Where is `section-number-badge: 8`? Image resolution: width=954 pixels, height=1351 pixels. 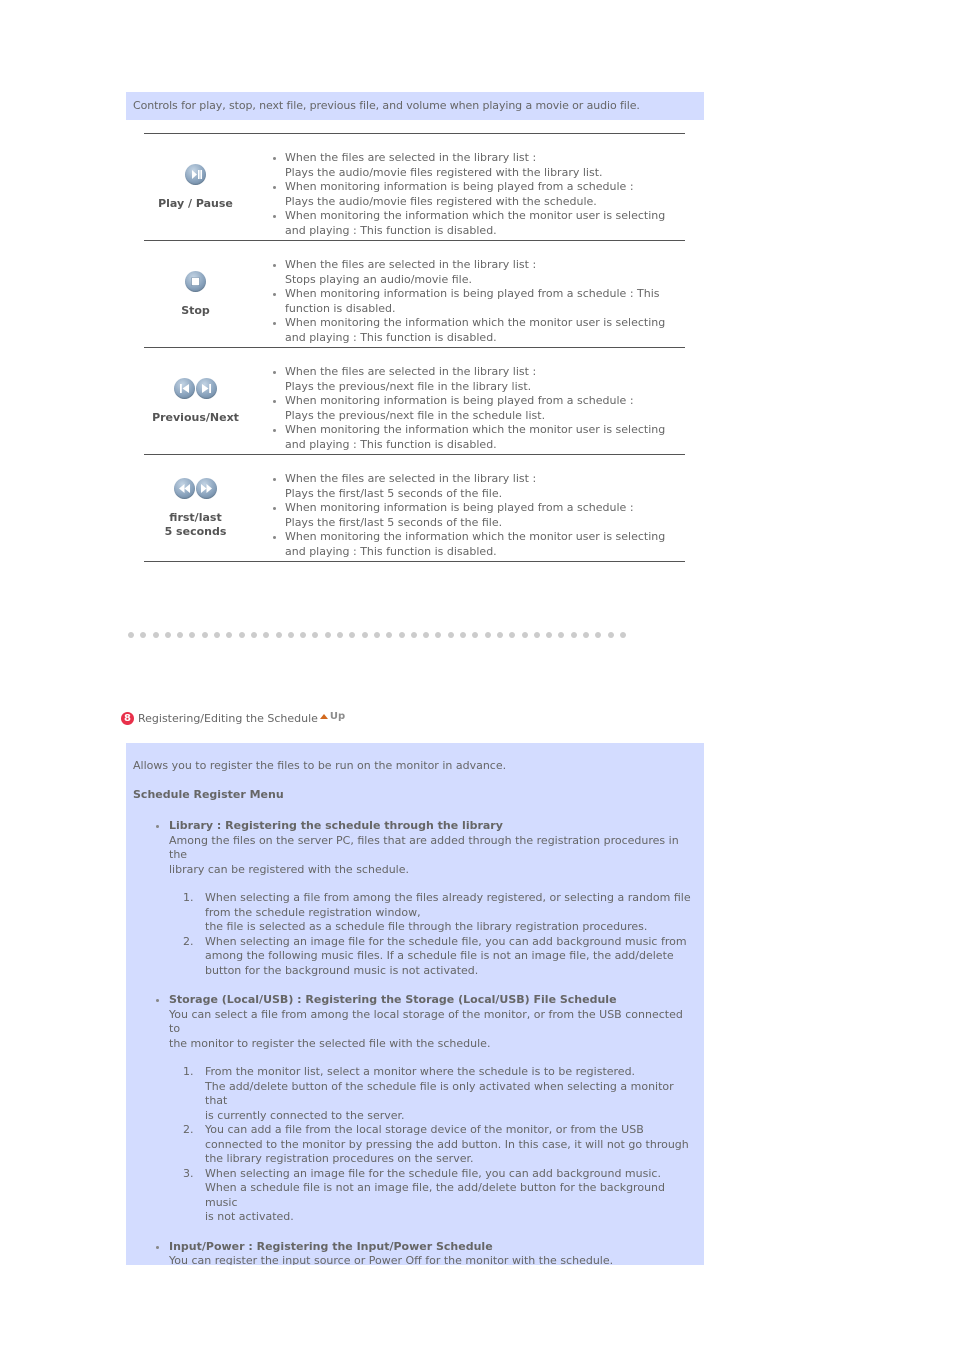 section-number-badge: 8 is located at coordinates (127, 718).